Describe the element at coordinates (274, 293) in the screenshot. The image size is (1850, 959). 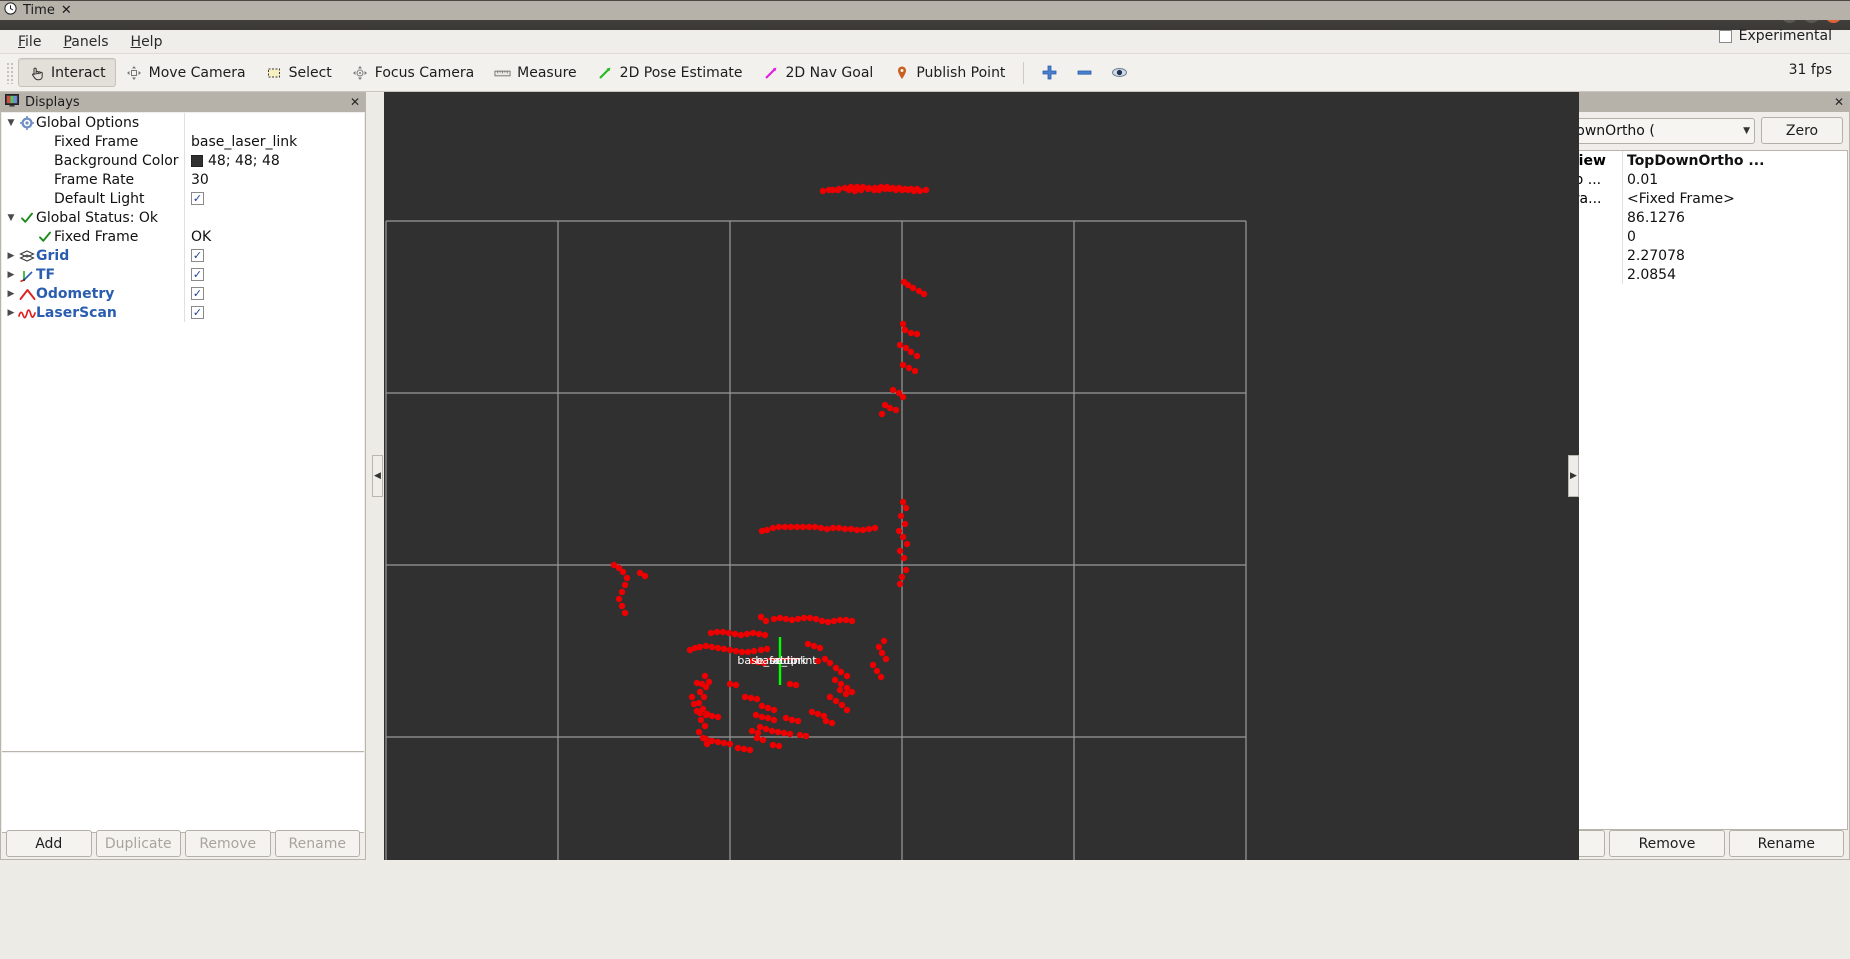
I see `display-value-odometry: ✓` at that location.